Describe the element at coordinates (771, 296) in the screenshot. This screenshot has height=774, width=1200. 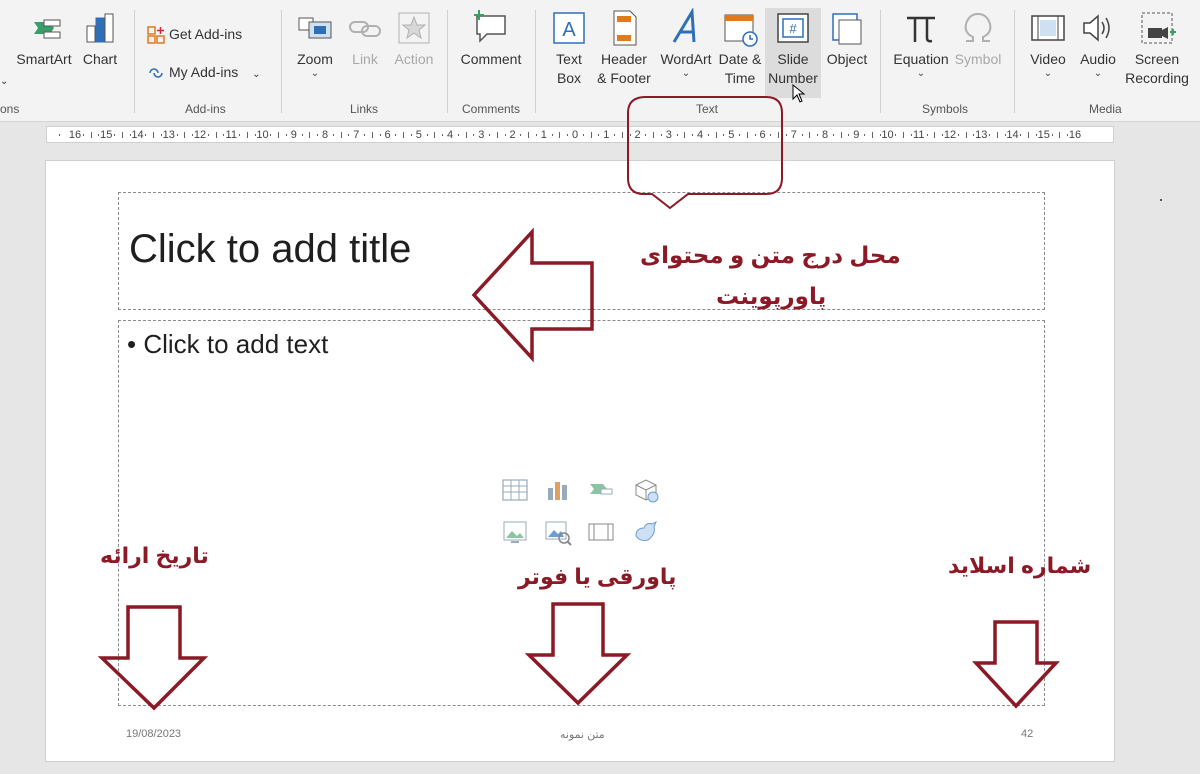
I see `content-area-annotation-line2: پاورپوینت` at that location.